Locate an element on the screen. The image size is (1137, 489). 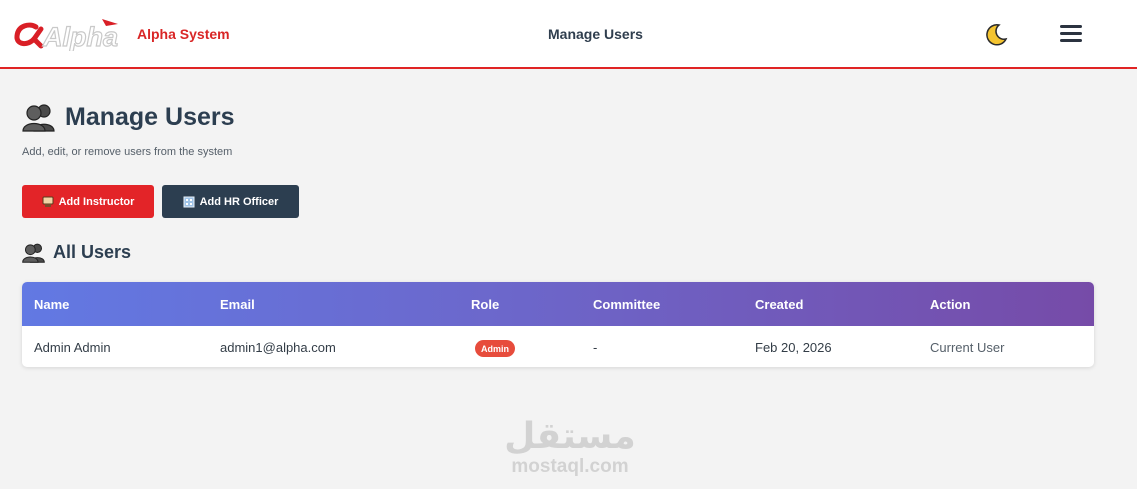
cell-name: Admin Admin is located at coordinates (72, 347).